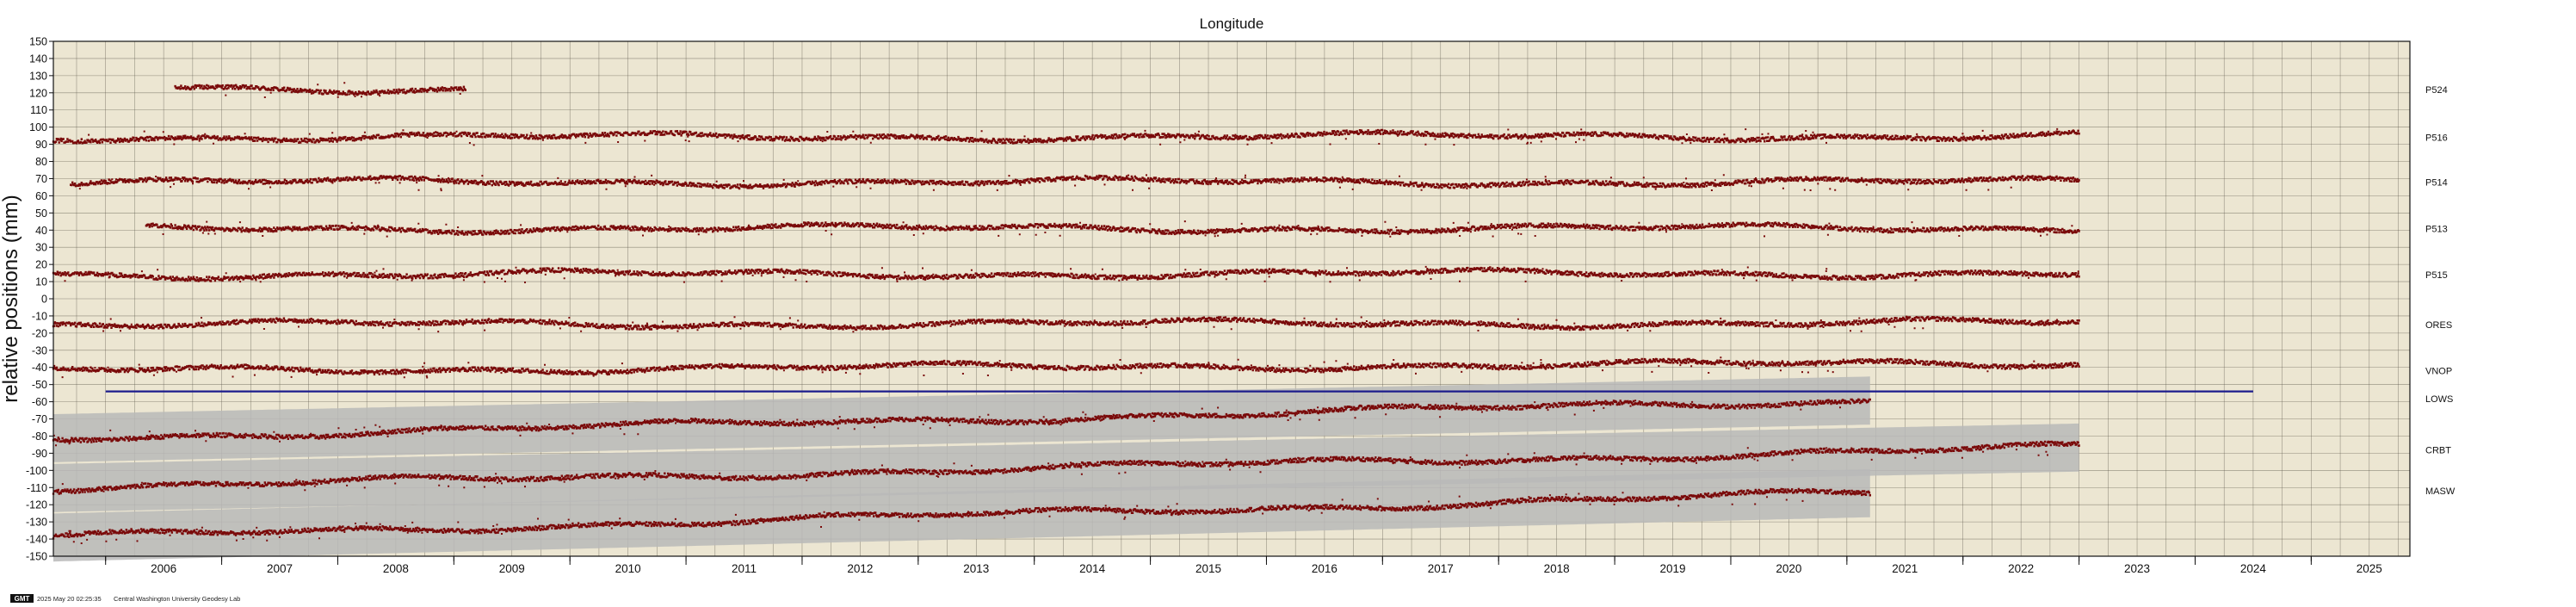  I want to click on y-tick-label: 110, so click(38, 110).